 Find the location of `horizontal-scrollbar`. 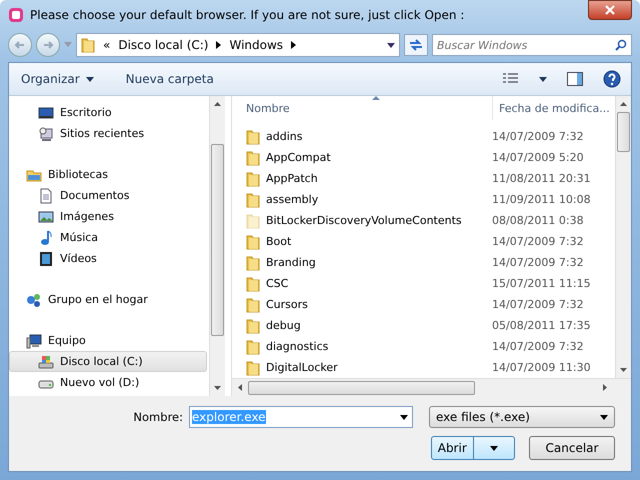

horizontal-scrollbar is located at coordinates (431, 387).